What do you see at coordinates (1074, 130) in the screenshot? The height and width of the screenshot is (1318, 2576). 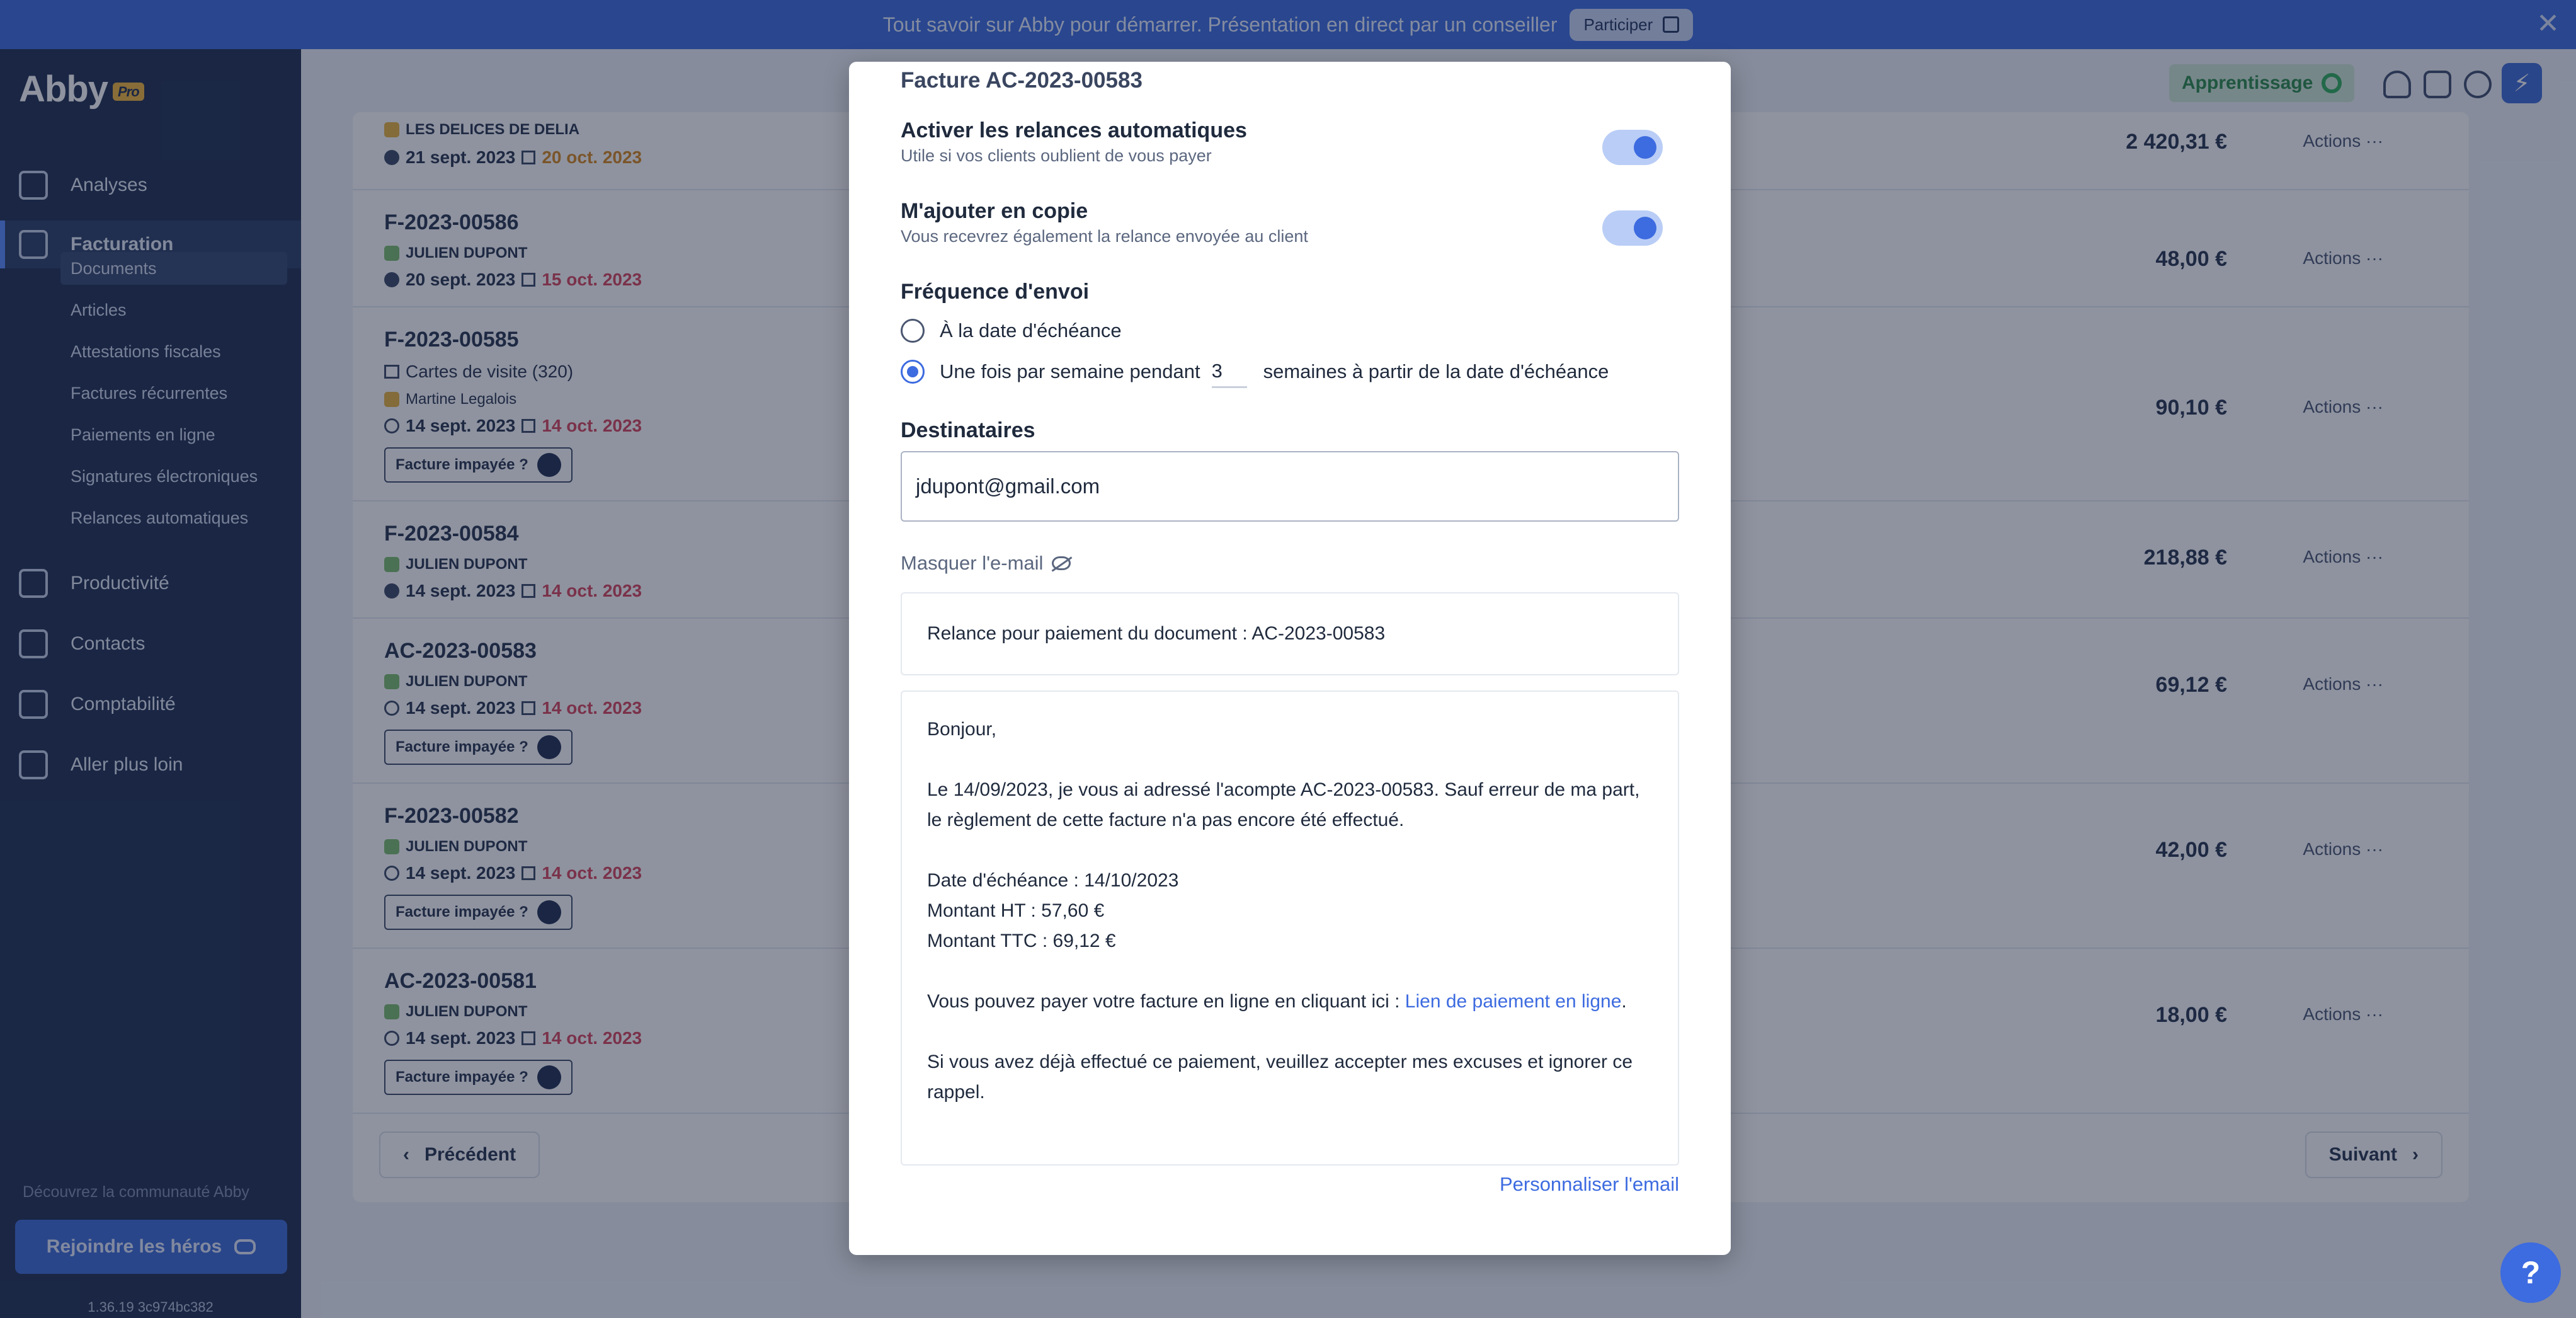 I see `auto-reminders-title: Activer les relances automatiques` at bounding box center [1074, 130].